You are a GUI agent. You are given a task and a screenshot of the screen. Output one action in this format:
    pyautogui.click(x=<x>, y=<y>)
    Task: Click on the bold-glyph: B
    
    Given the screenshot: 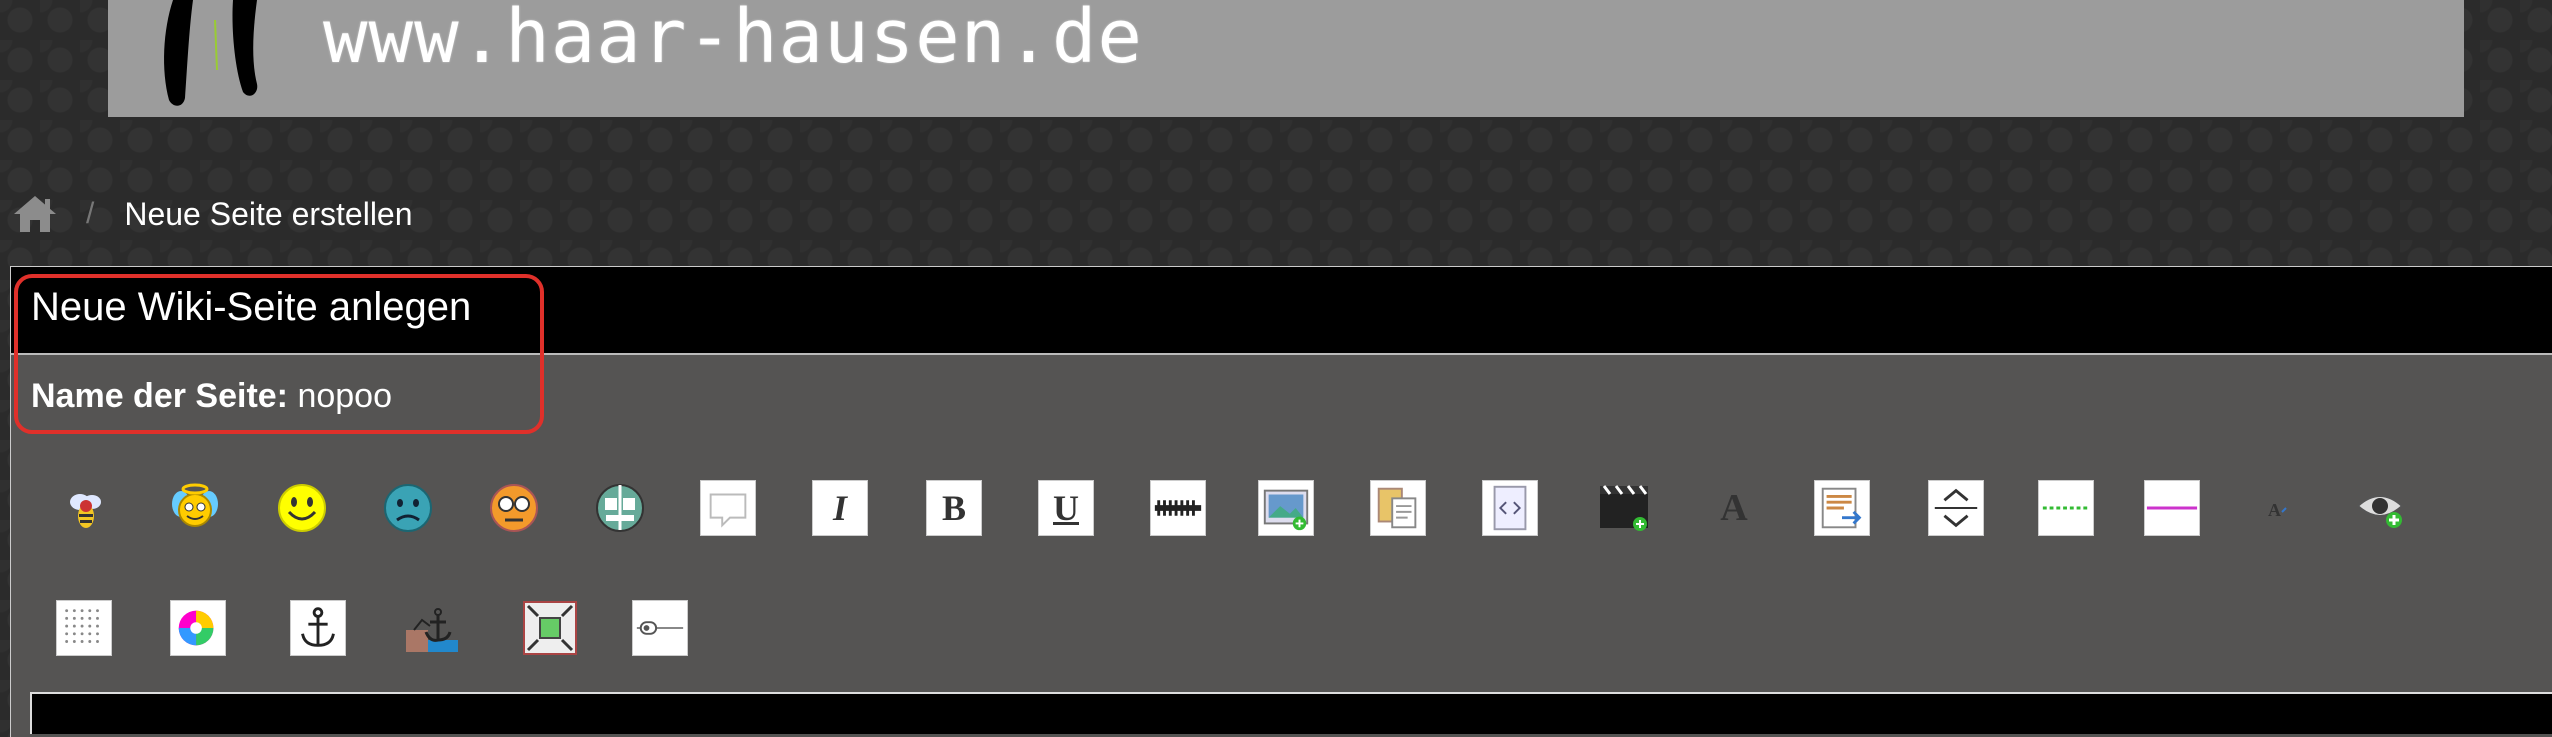 What is the action you would take?
    pyautogui.click(x=953, y=508)
    